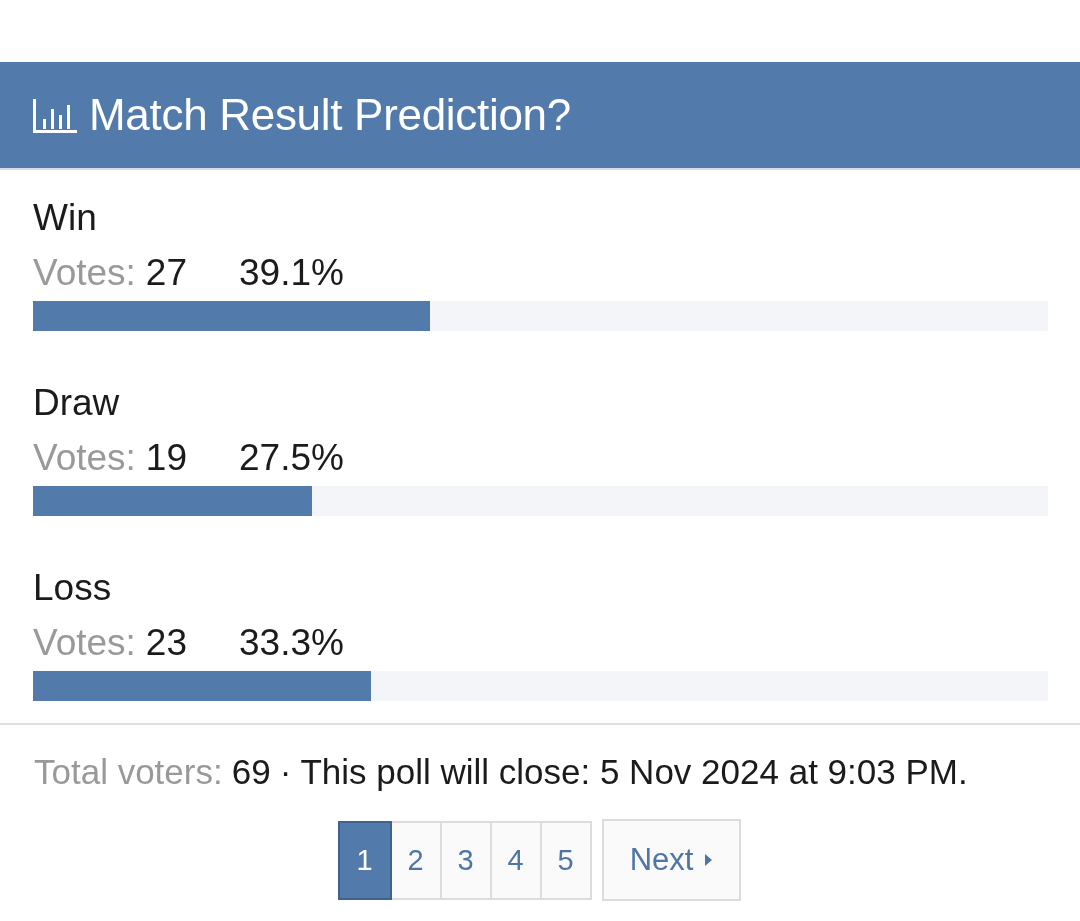 The width and height of the screenshot is (1080, 921). I want to click on vote-percent: 33.3%, so click(291, 643).